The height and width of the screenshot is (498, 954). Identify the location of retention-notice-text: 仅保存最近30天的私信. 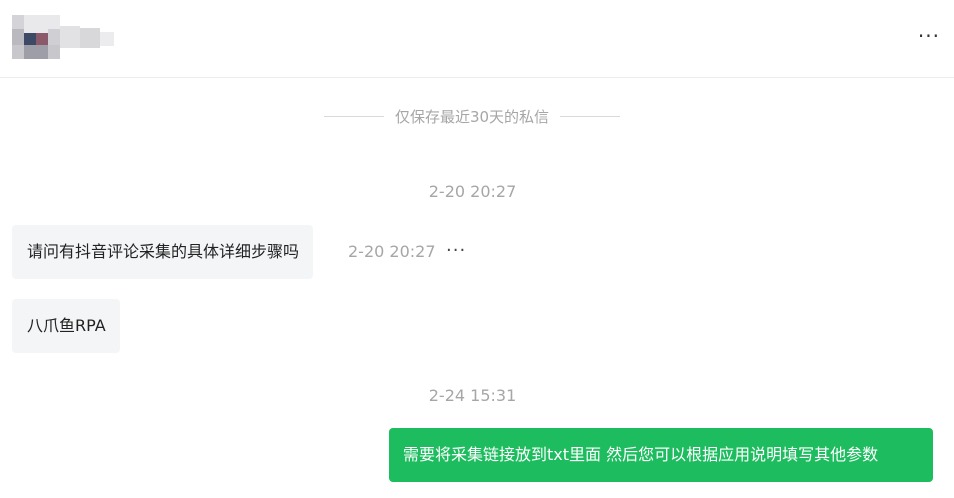
(472, 116).